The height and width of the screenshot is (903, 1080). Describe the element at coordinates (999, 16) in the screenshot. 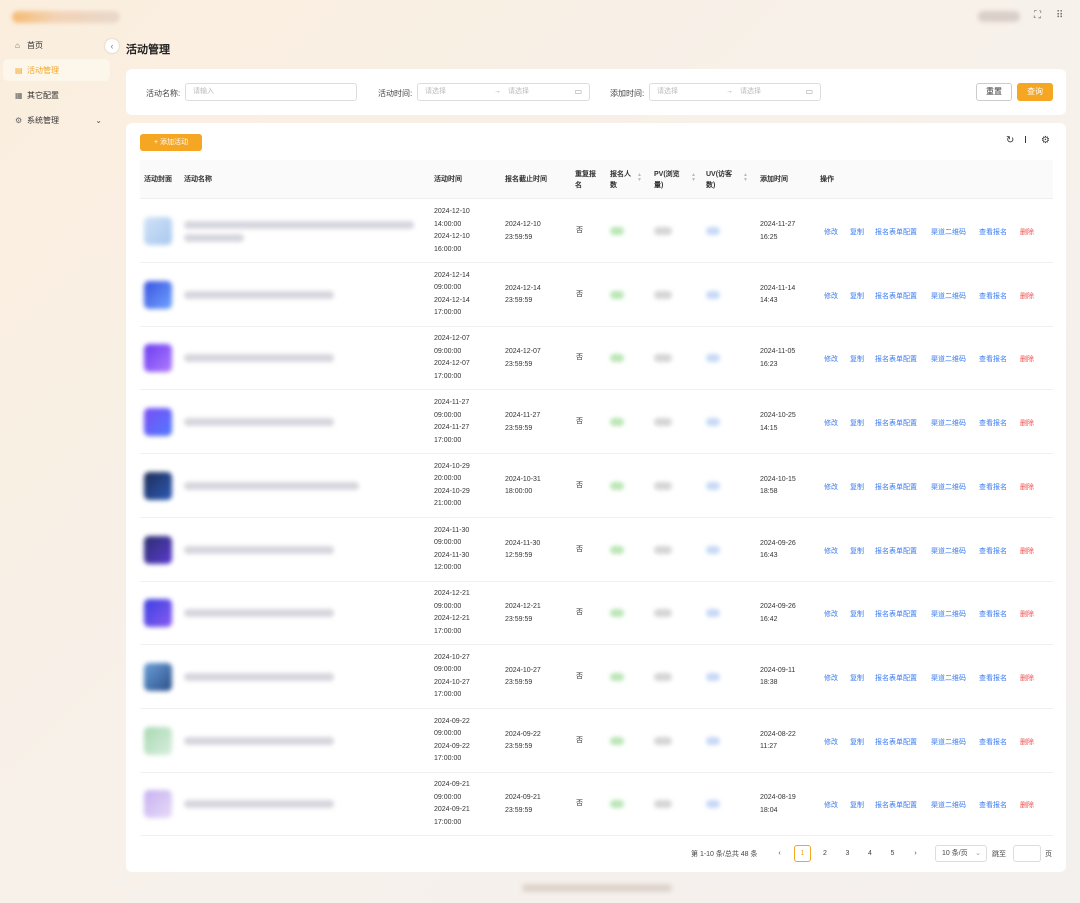

I see `user-menu` at that location.